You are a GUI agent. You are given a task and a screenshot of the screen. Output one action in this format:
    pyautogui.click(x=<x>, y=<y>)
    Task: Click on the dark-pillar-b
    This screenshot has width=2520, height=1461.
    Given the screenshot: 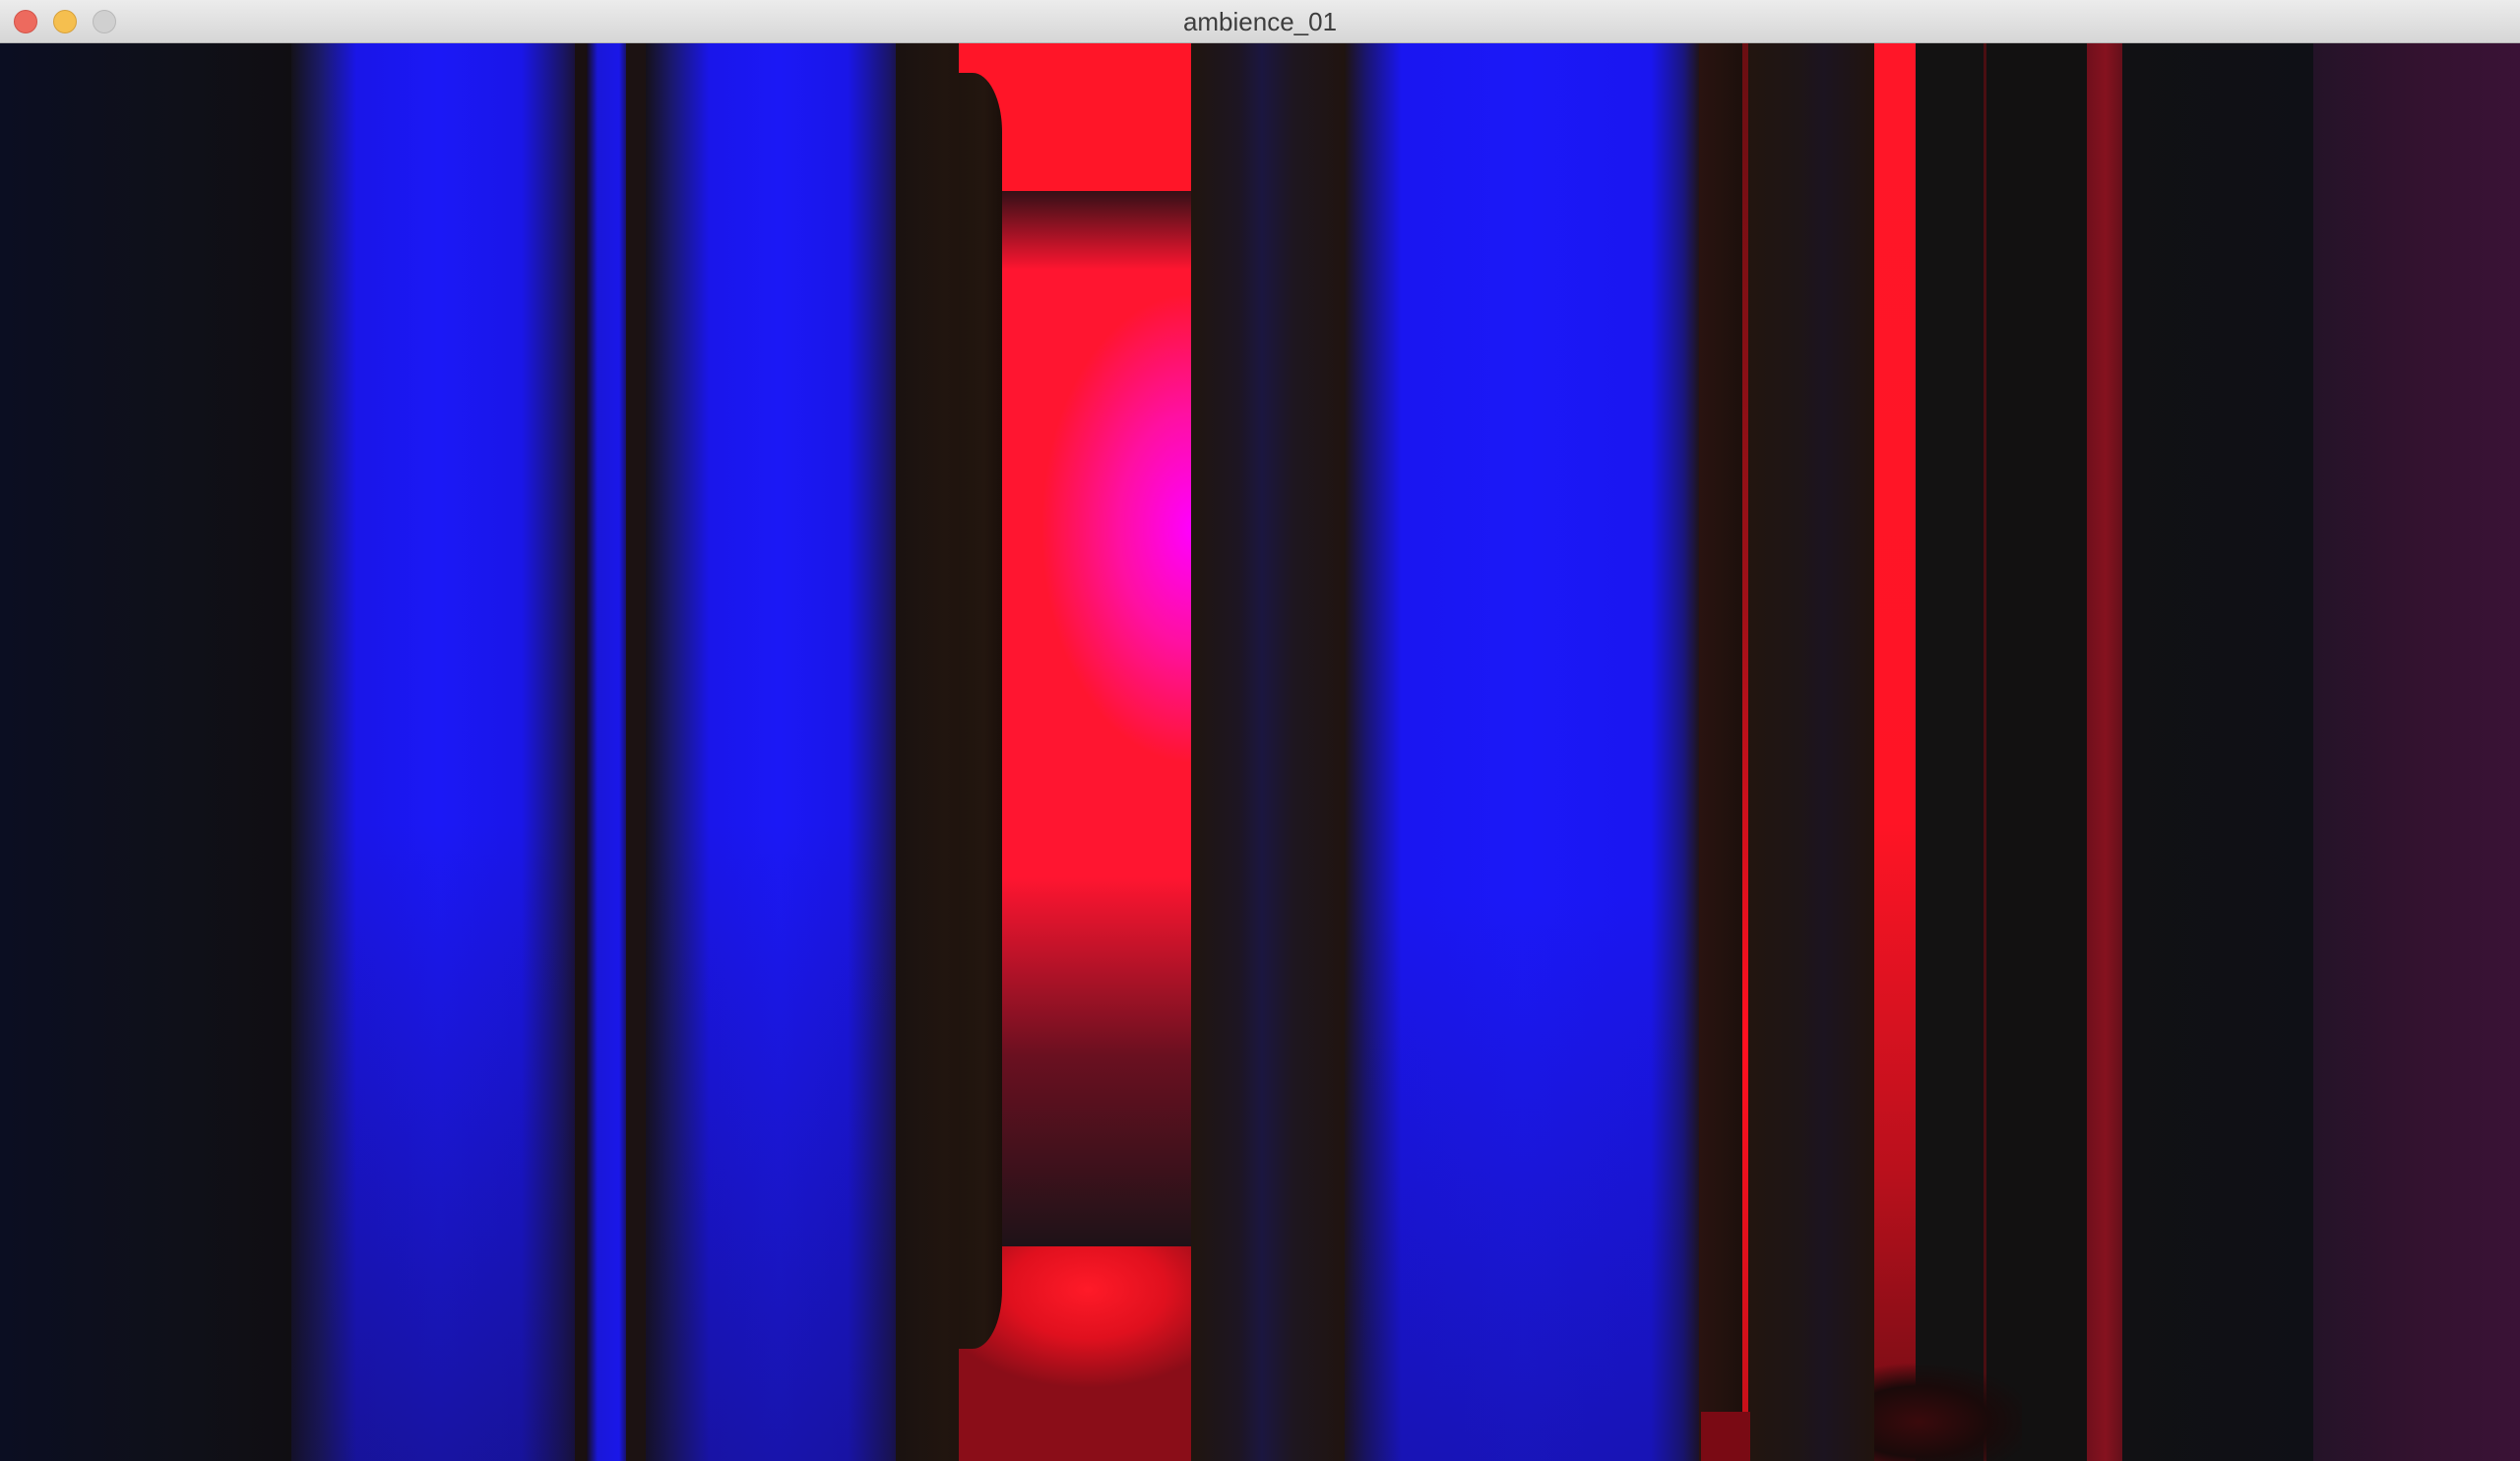 What is the action you would take?
    pyautogui.click(x=1270, y=752)
    